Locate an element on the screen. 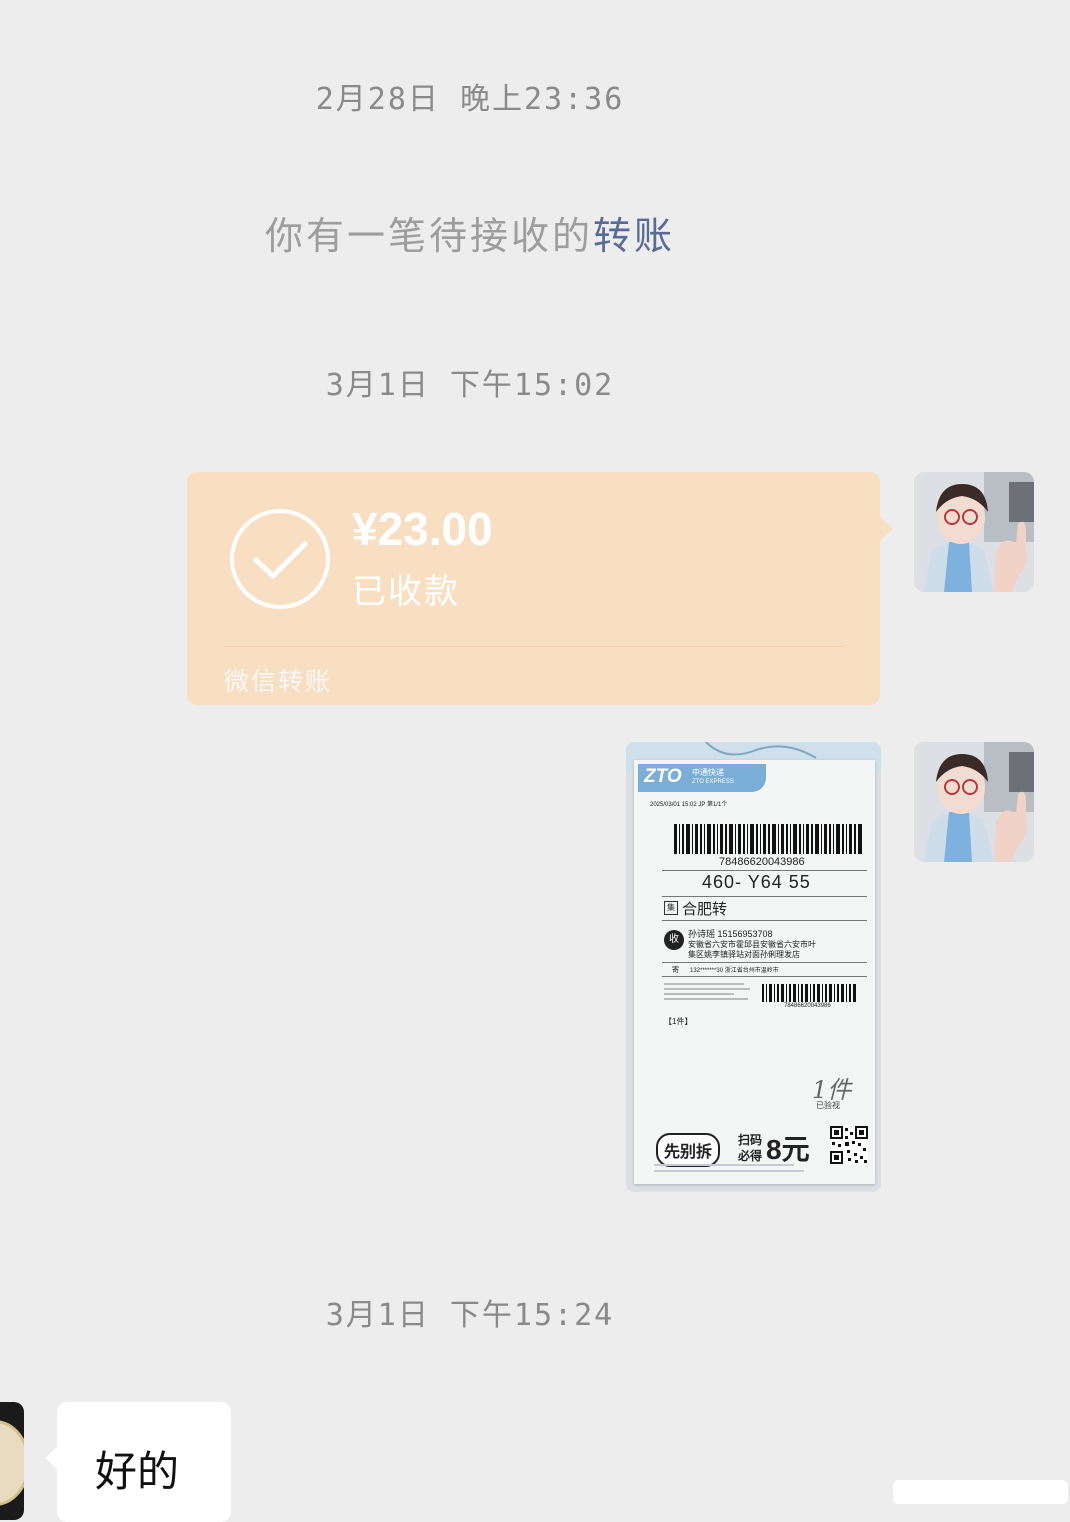 The image size is (1070, 1522). home-indicator is located at coordinates (980, 1492).